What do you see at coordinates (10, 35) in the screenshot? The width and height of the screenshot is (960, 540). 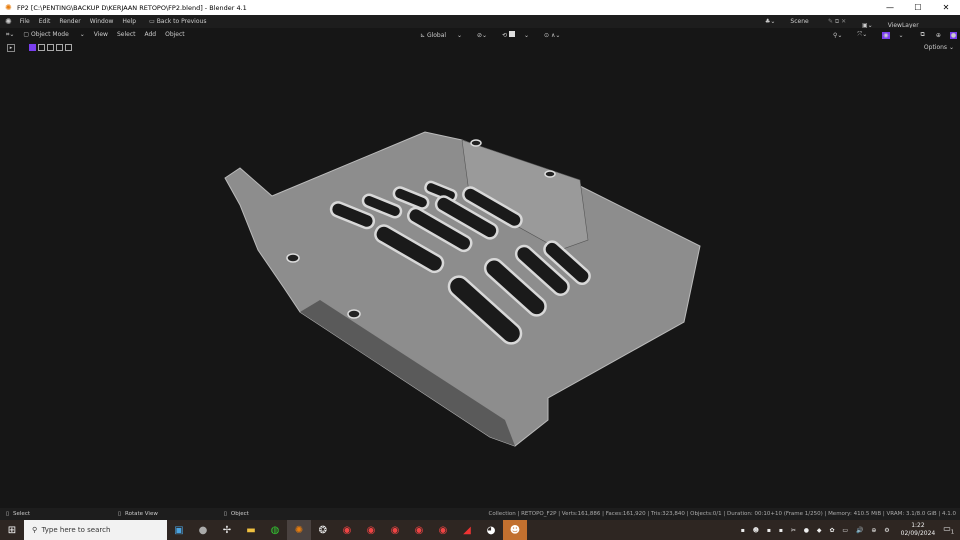 I see `editor-type-icon: ⌗⌄` at bounding box center [10, 35].